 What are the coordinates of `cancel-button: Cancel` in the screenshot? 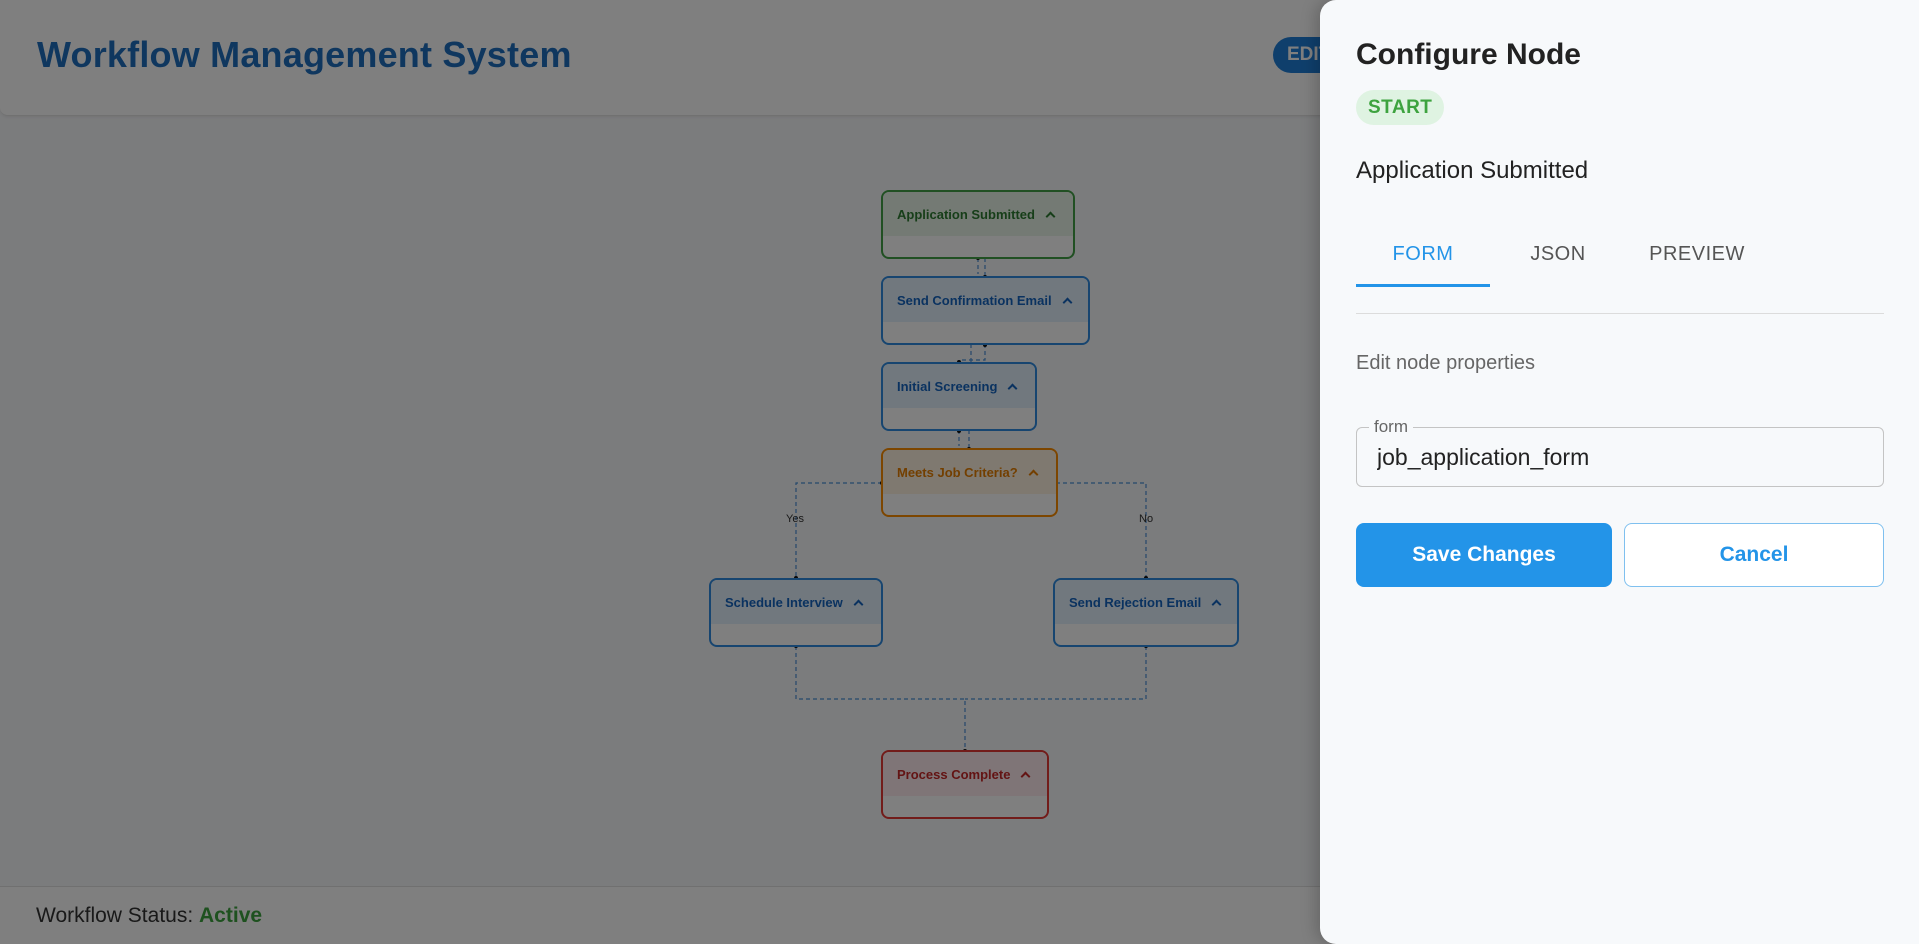 It's located at (1754, 555).